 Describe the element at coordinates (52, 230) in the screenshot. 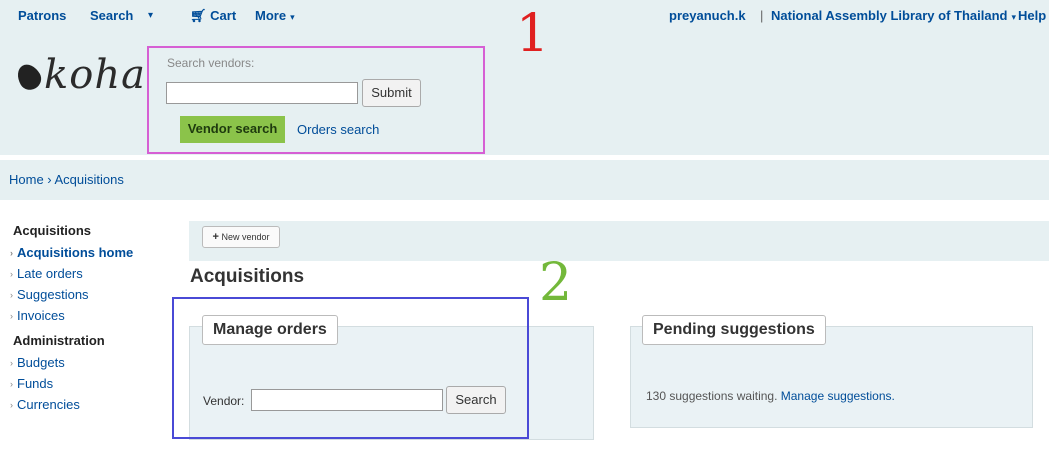

I see `sidebar-heading-acquisitions: Acquisitions` at that location.